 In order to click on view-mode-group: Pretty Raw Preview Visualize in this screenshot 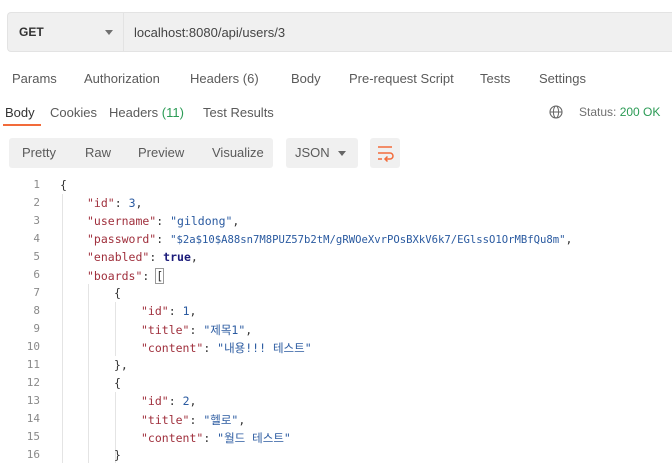, I will do `click(141, 153)`.